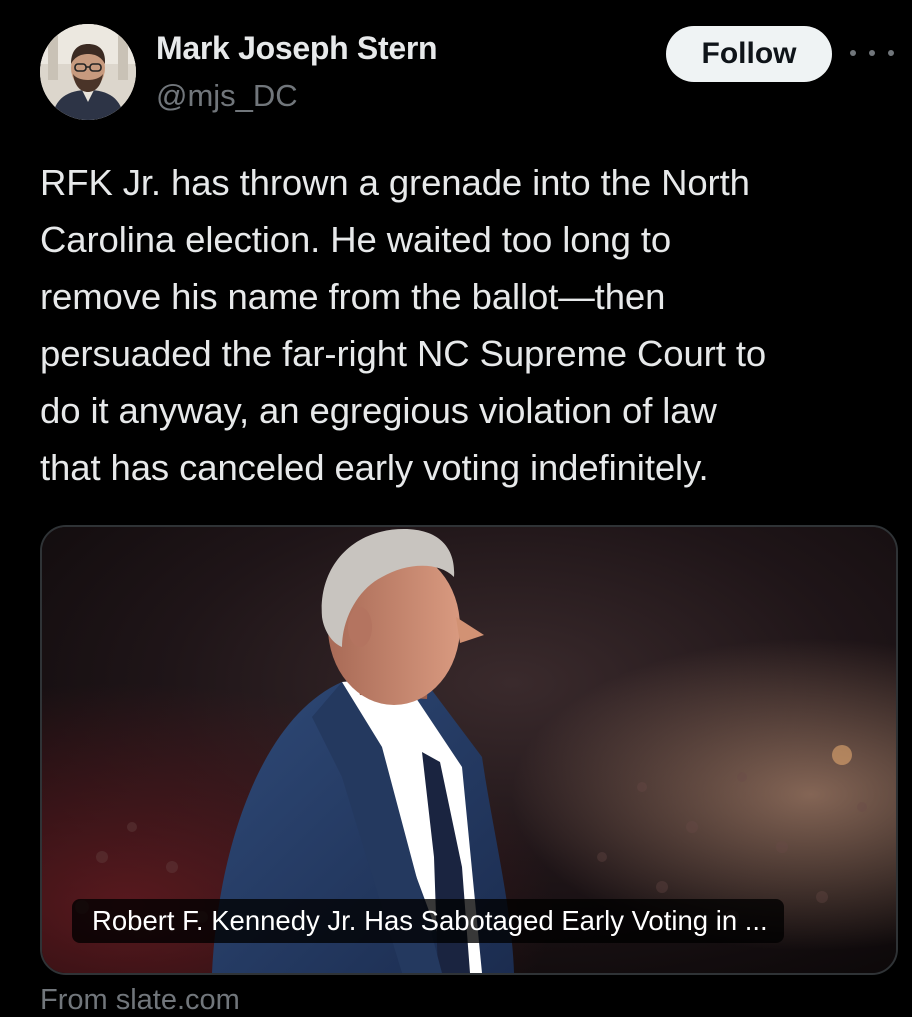 The image size is (912, 1017). I want to click on author-display-name: Mark Joseph Stern, so click(297, 48).